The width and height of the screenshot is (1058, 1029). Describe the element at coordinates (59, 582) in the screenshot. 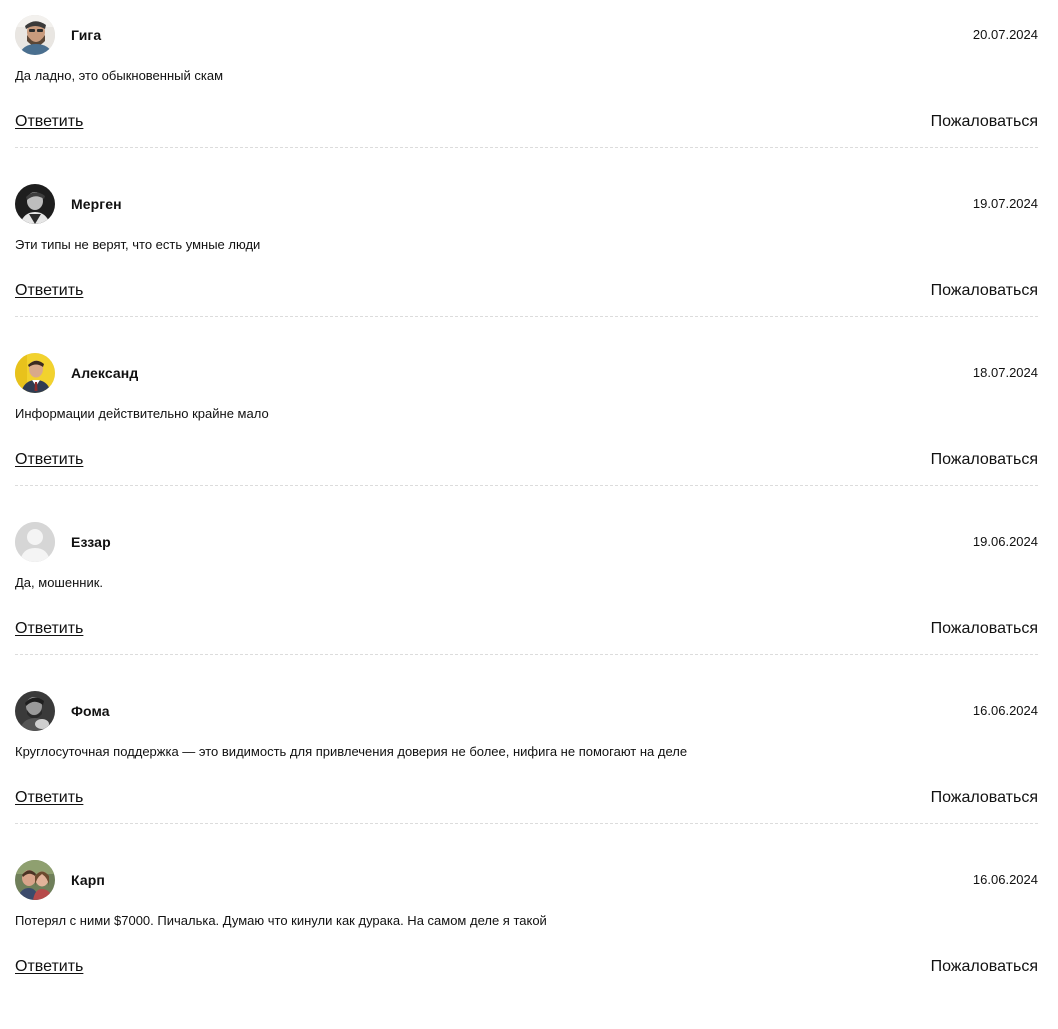

I see `comment-text: Да, мошенник.` at that location.